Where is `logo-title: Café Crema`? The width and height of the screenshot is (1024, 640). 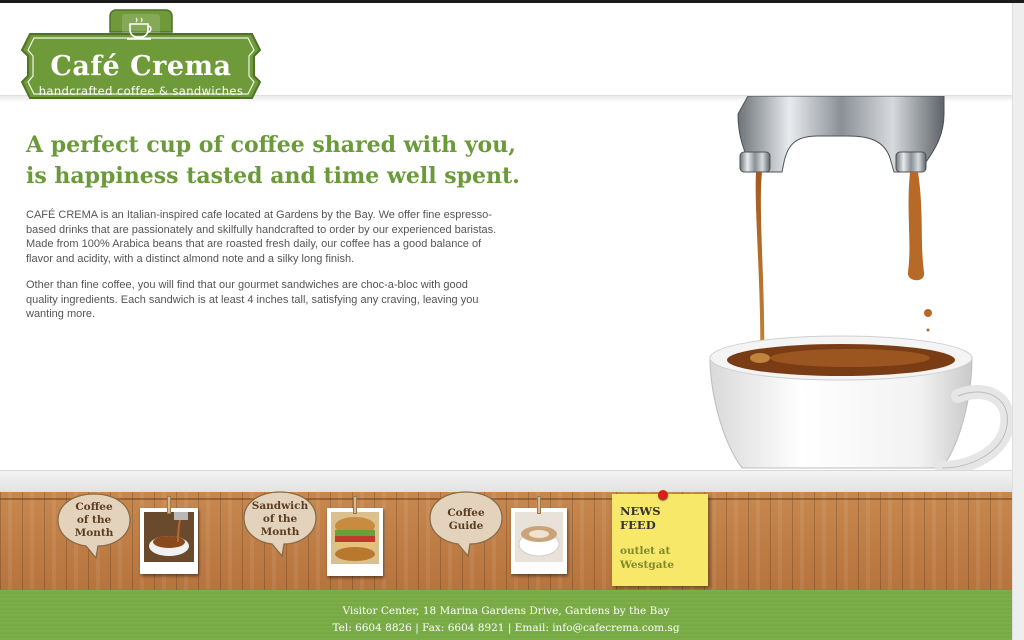
logo-title: Café Crema is located at coordinates (141, 66).